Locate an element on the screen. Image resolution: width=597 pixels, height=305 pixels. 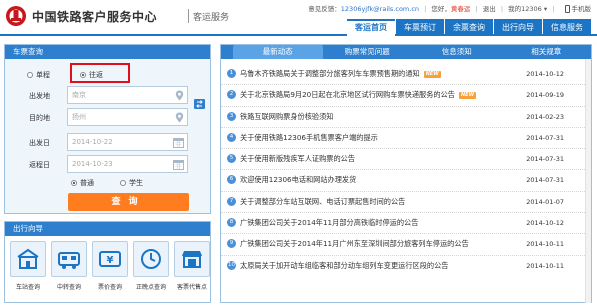
fare-icon: ¥ is located at coordinates (110, 259).